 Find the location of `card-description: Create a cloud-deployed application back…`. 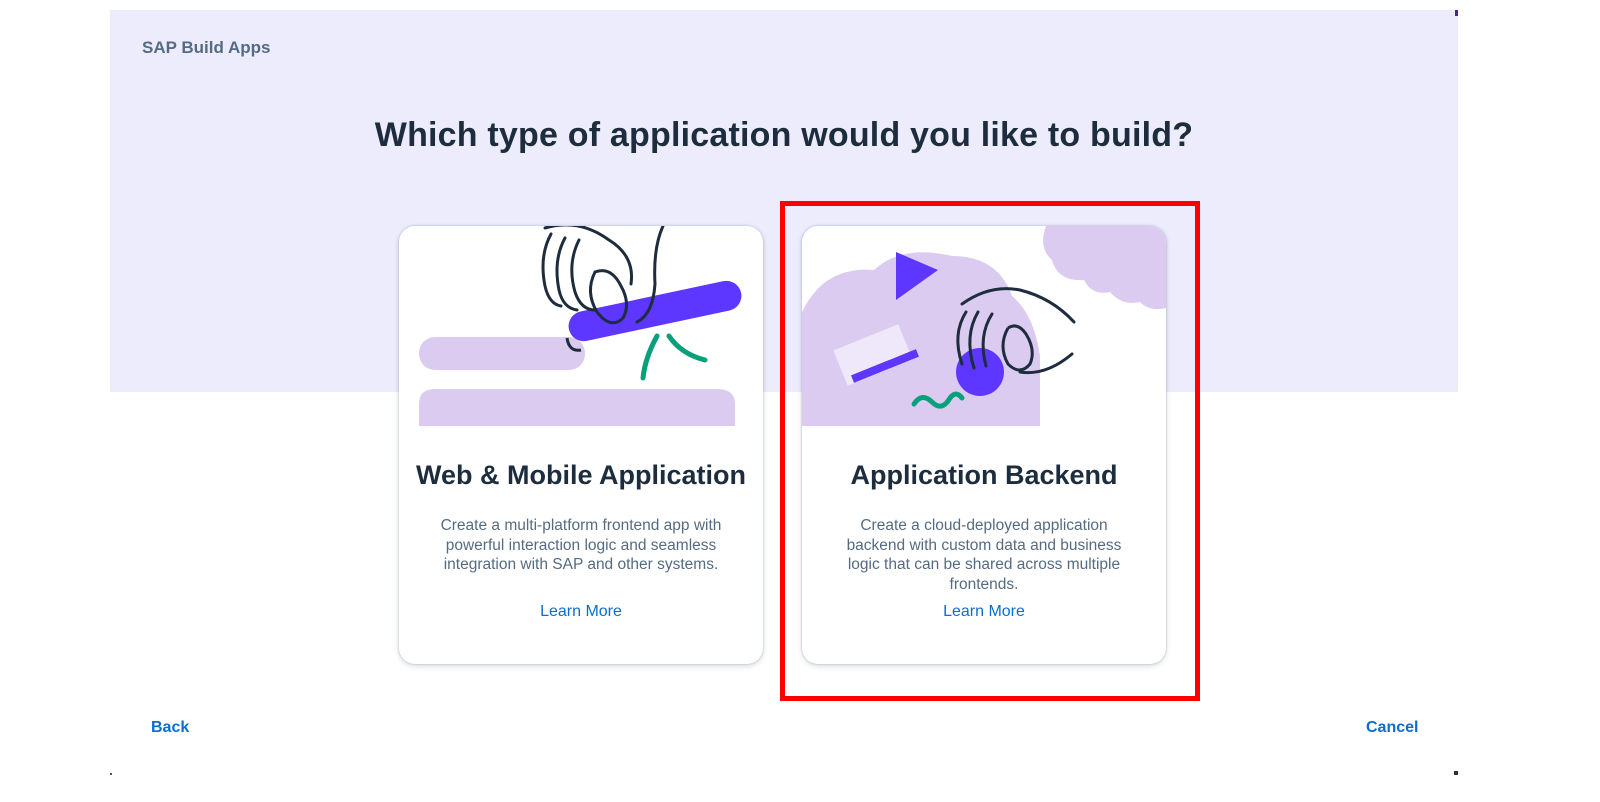

card-description: Create a cloud-deployed application back… is located at coordinates (984, 555).